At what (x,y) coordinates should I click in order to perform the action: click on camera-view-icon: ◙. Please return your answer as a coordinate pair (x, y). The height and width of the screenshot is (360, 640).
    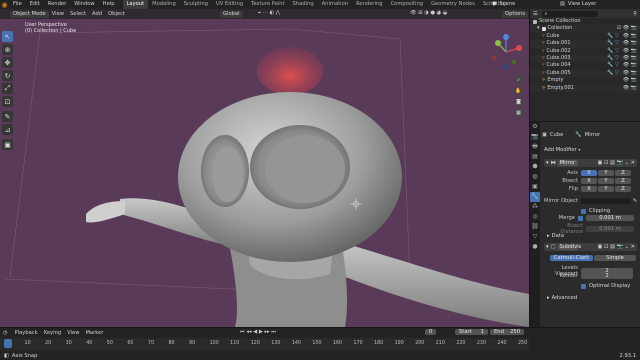
    Looking at the image, I should click on (518, 101).